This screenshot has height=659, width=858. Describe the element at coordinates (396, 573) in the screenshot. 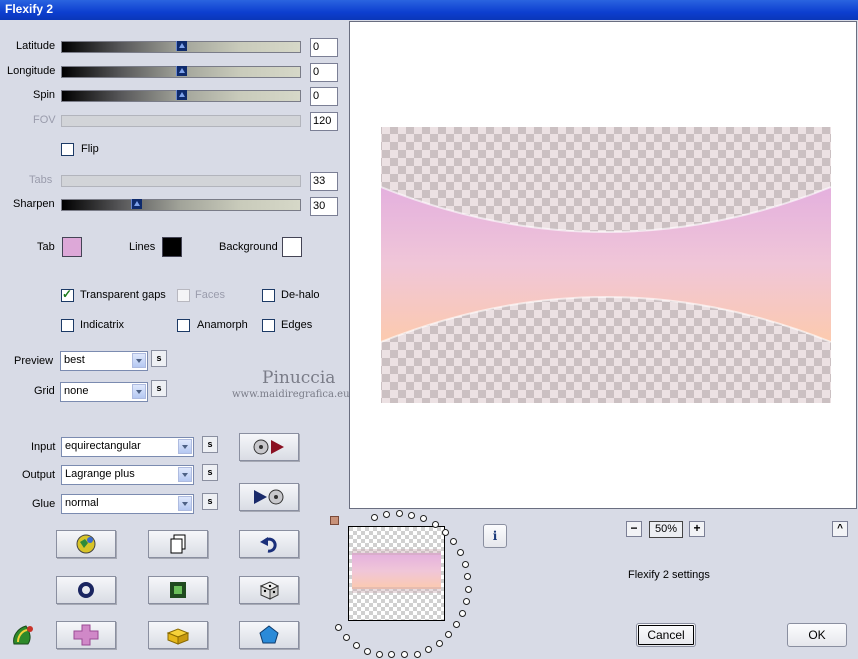

I see `navigator-thumbnail` at that location.